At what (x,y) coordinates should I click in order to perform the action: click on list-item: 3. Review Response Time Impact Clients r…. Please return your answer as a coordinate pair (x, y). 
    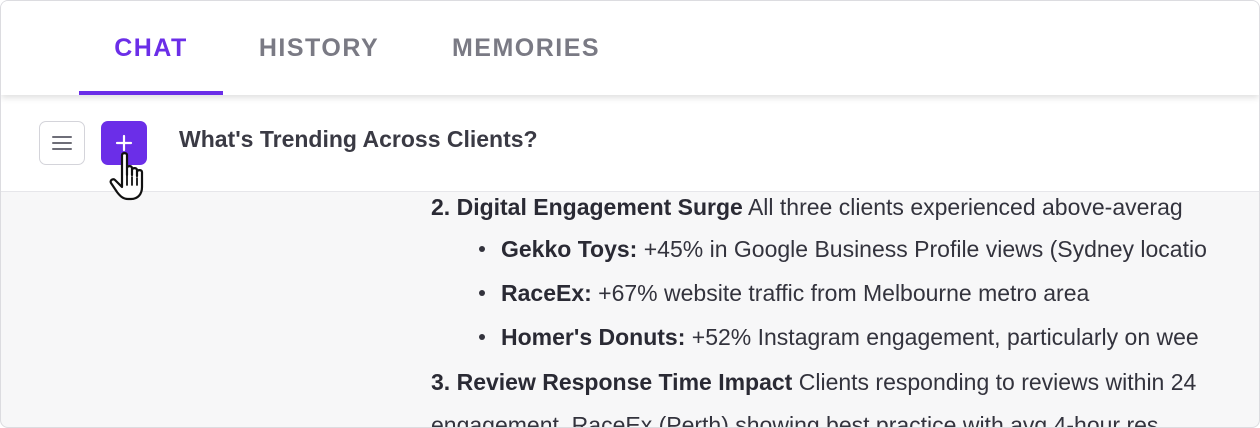
    Looking at the image, I should click on (814, 382).